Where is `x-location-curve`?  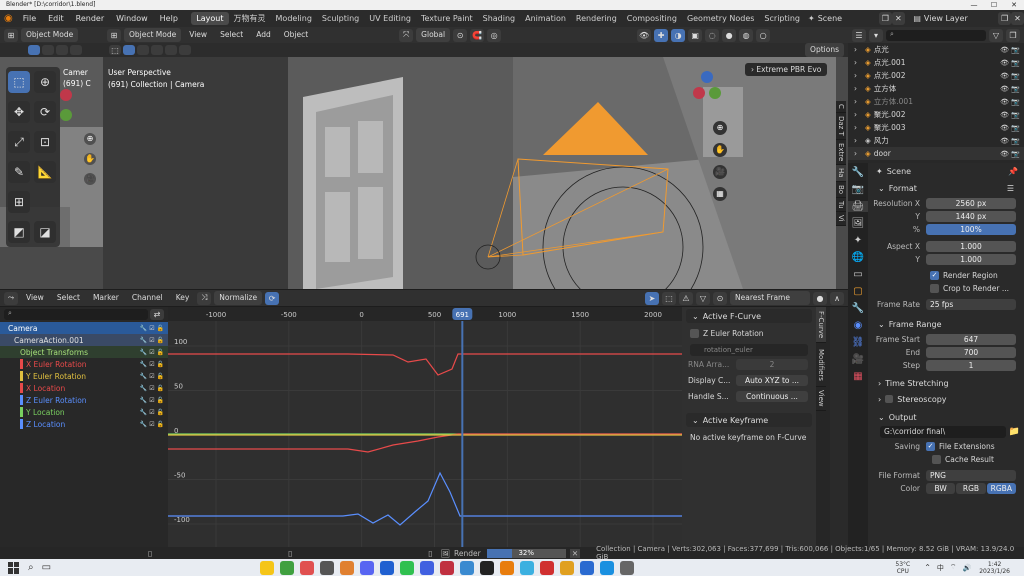 x-location-curve is located at coordinates (425, 443).